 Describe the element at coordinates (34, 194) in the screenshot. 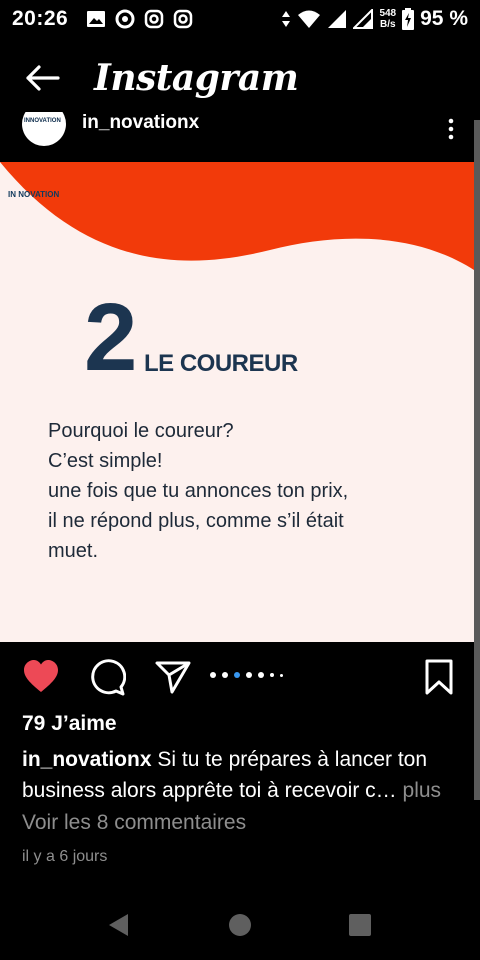

I see `brand-logo-text: IN NOVATION` at that location.